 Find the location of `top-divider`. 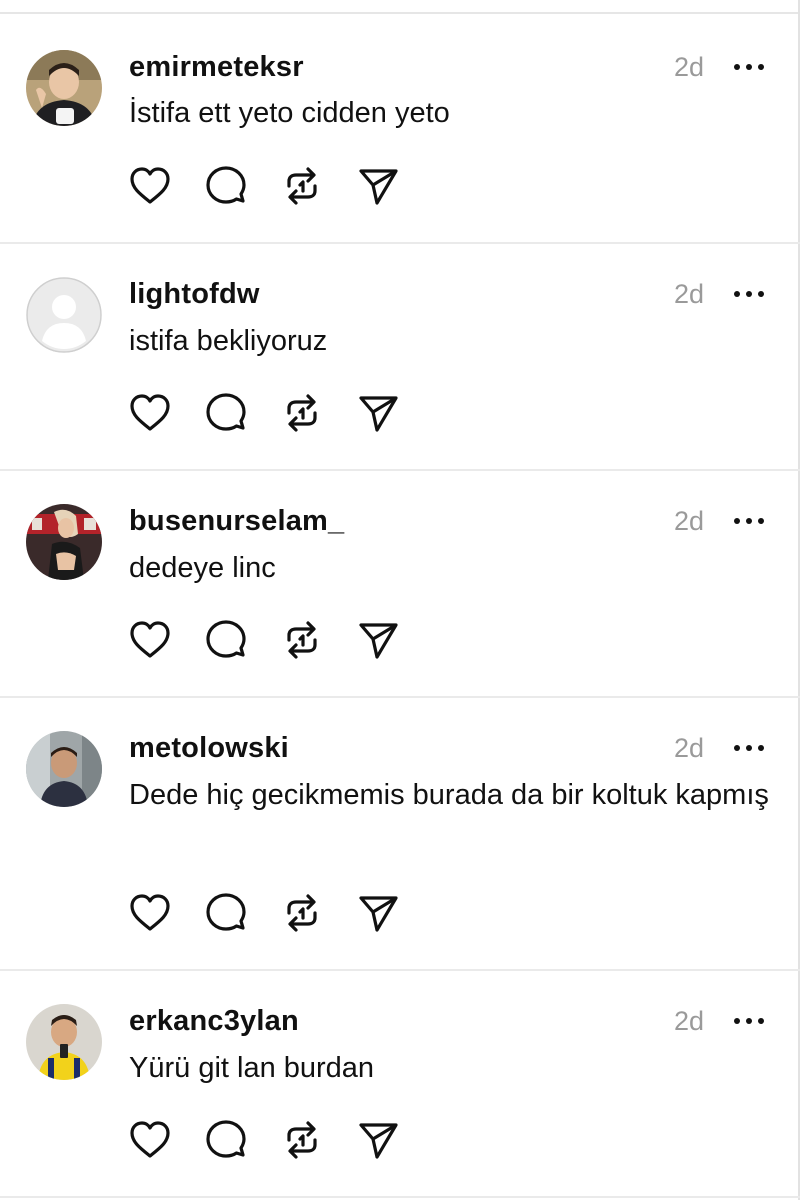

top-divider is located at coordinates (400, 7).